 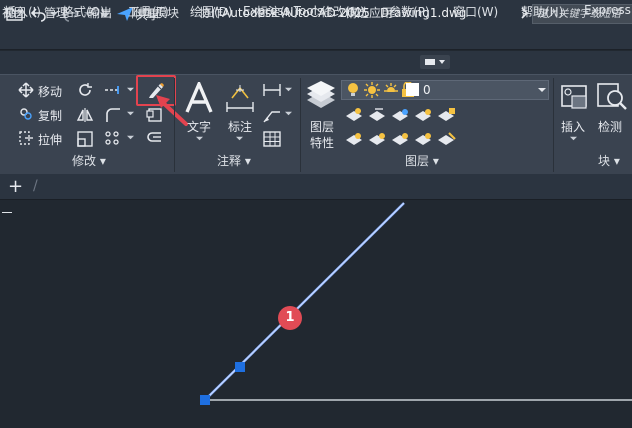 What do you see at coordinates (542, 11) in the screenshot?
I see `menu-help: 帮助(H)` at bounding box center [542, 11].